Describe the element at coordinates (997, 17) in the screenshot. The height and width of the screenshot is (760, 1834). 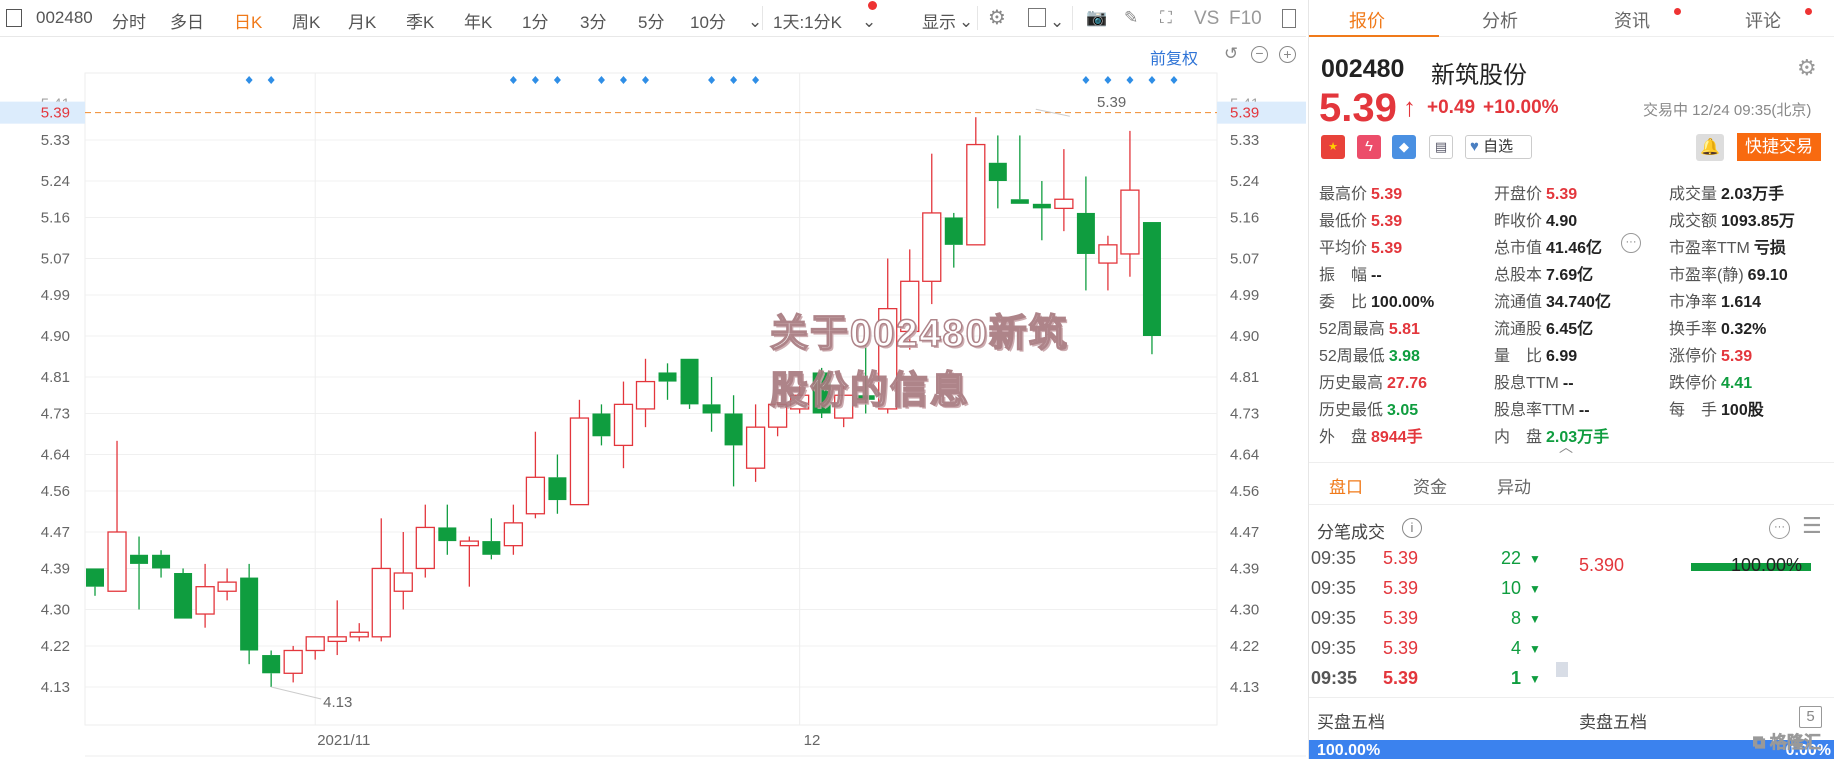
I see `gear-icon: ⚙` at that location.